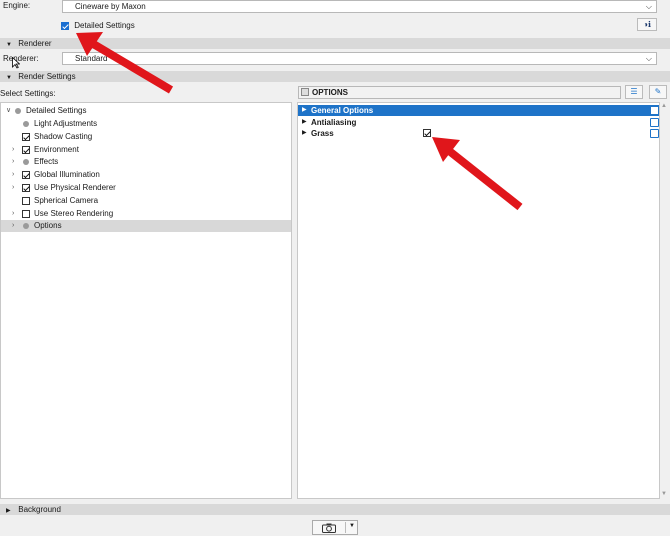 This screenshot has height=536, width=670. I want to click on arrow-to-detailed-settings-icon, so click(125, 63).